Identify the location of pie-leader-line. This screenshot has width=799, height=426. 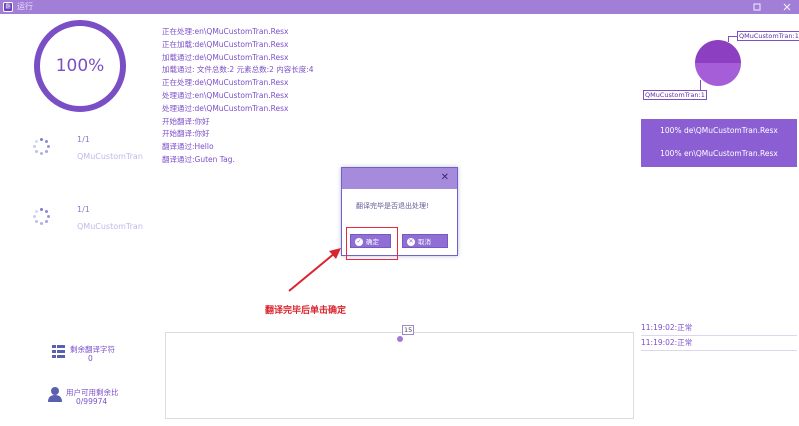
(728, 39).